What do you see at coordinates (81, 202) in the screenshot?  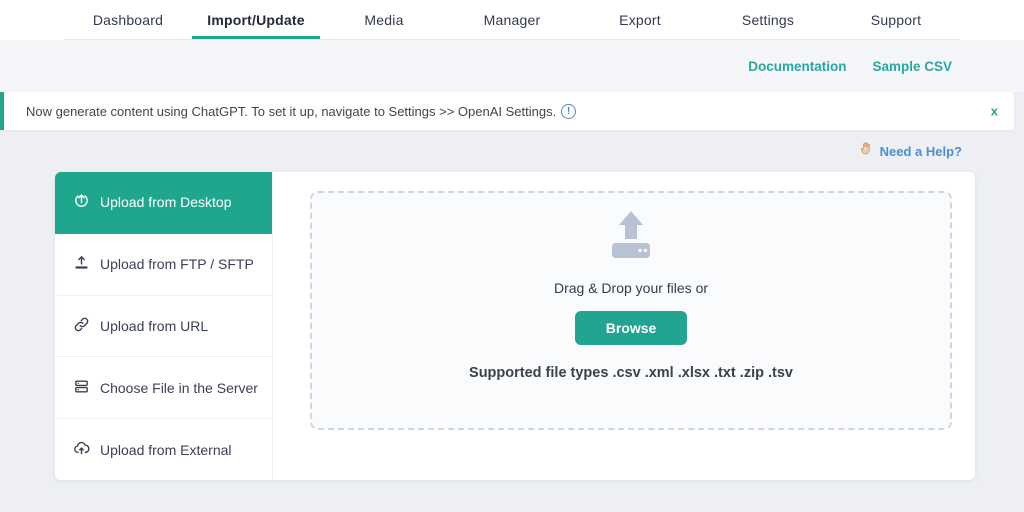 I see `upload-circle-icon` at bounding box center [81, 202].